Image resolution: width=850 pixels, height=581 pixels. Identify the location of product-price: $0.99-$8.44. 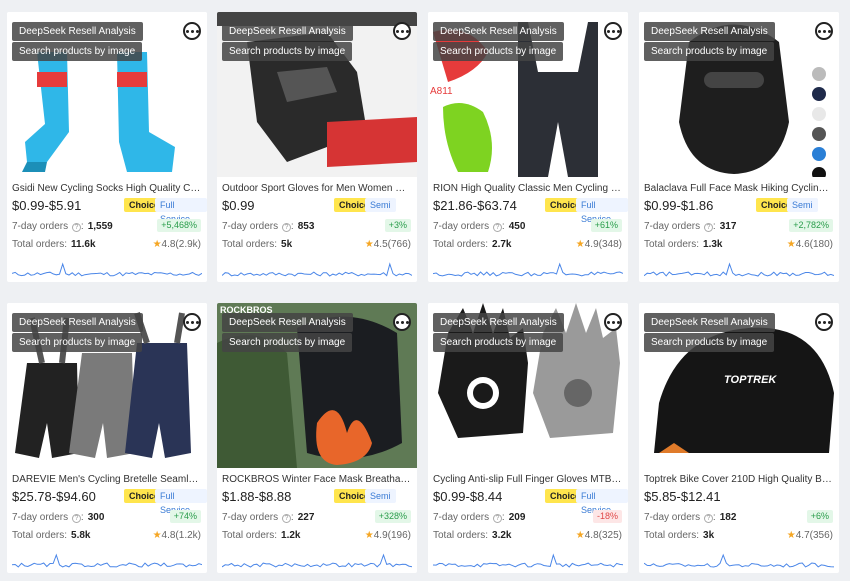
(468, 496).